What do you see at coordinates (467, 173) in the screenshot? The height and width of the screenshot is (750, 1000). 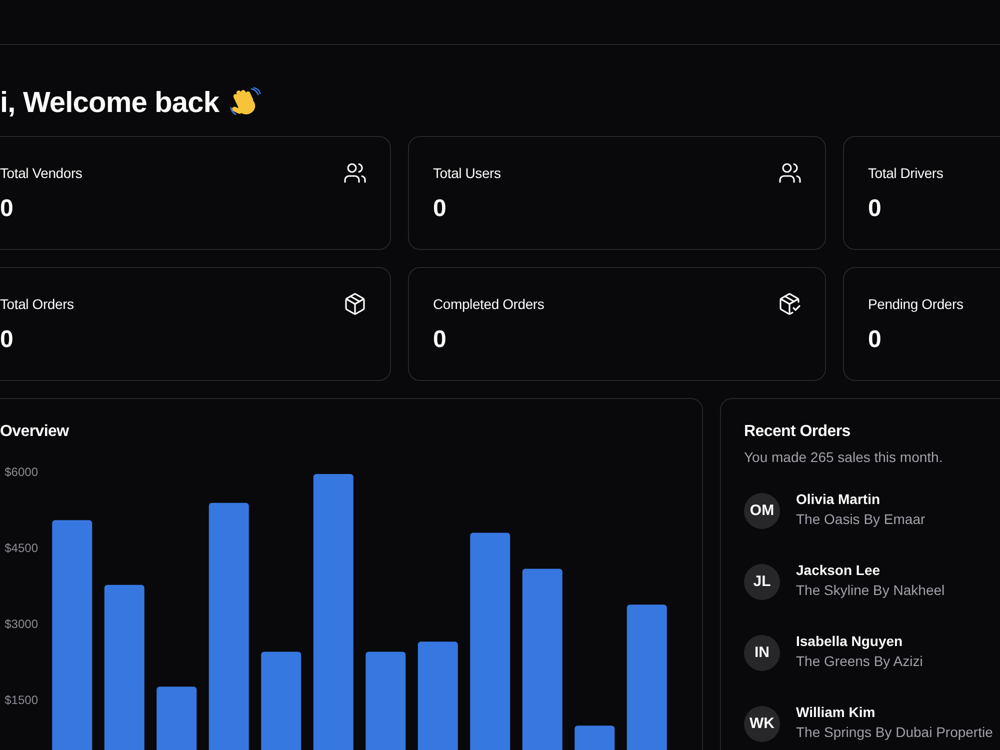 I see `stat-label: Total Users` at bounding box center [467, 173].